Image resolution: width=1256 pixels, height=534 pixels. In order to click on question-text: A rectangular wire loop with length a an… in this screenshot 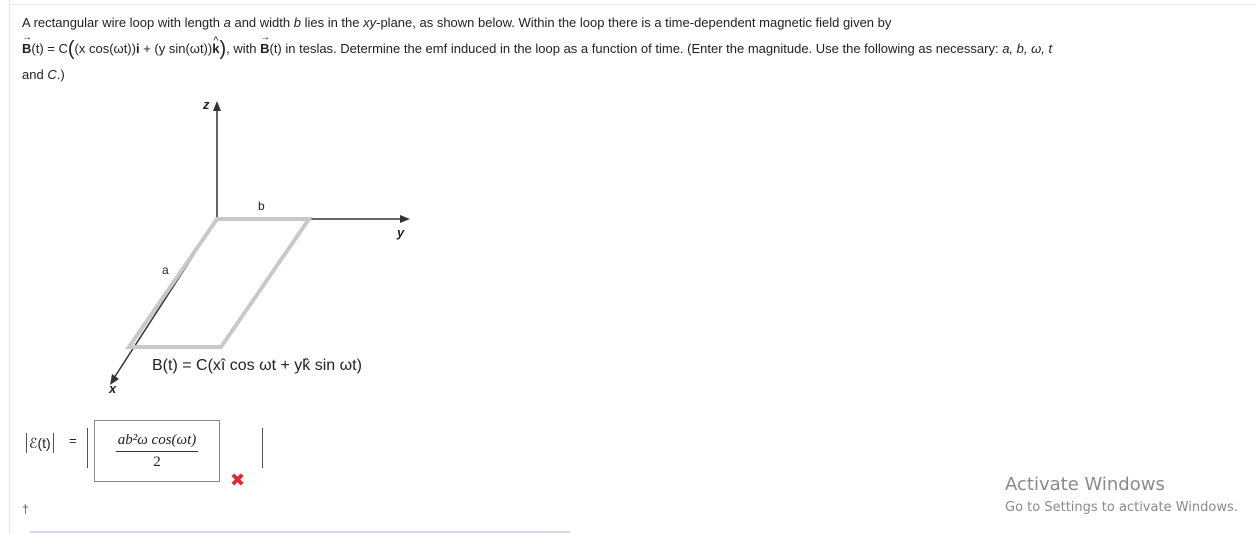, I will do `click(632, 49)`.